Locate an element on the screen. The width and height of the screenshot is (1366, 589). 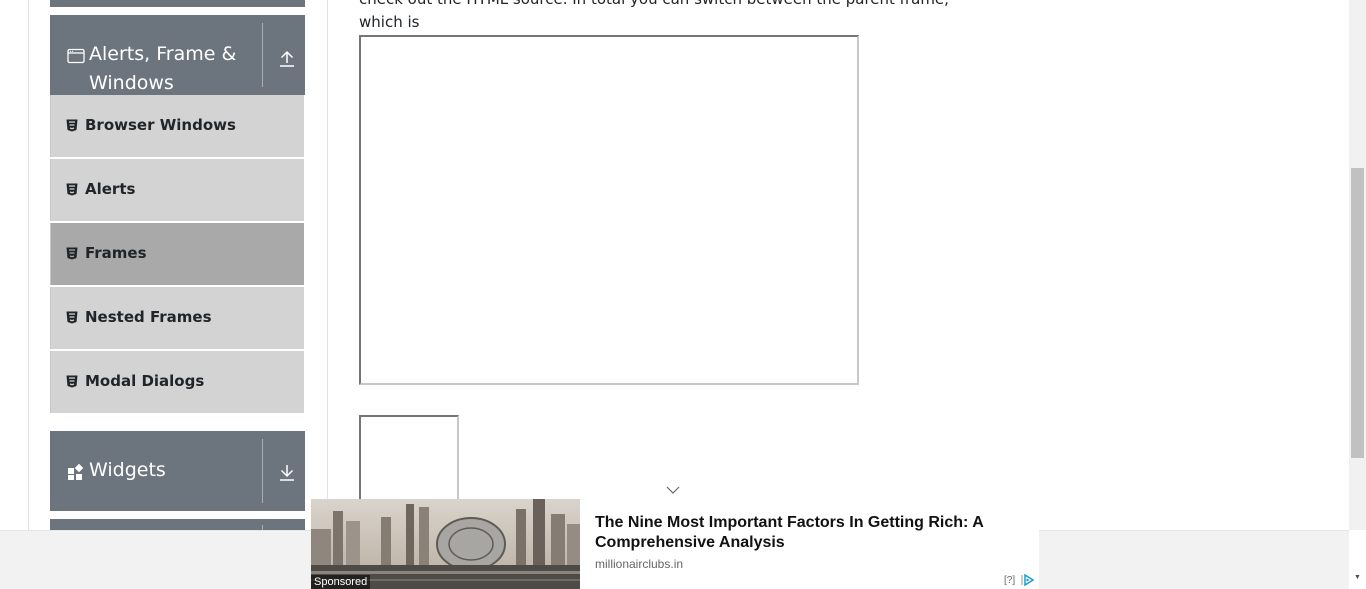
menu-item-nested-frames: Nested Frames is located at coordinates (177, 318).